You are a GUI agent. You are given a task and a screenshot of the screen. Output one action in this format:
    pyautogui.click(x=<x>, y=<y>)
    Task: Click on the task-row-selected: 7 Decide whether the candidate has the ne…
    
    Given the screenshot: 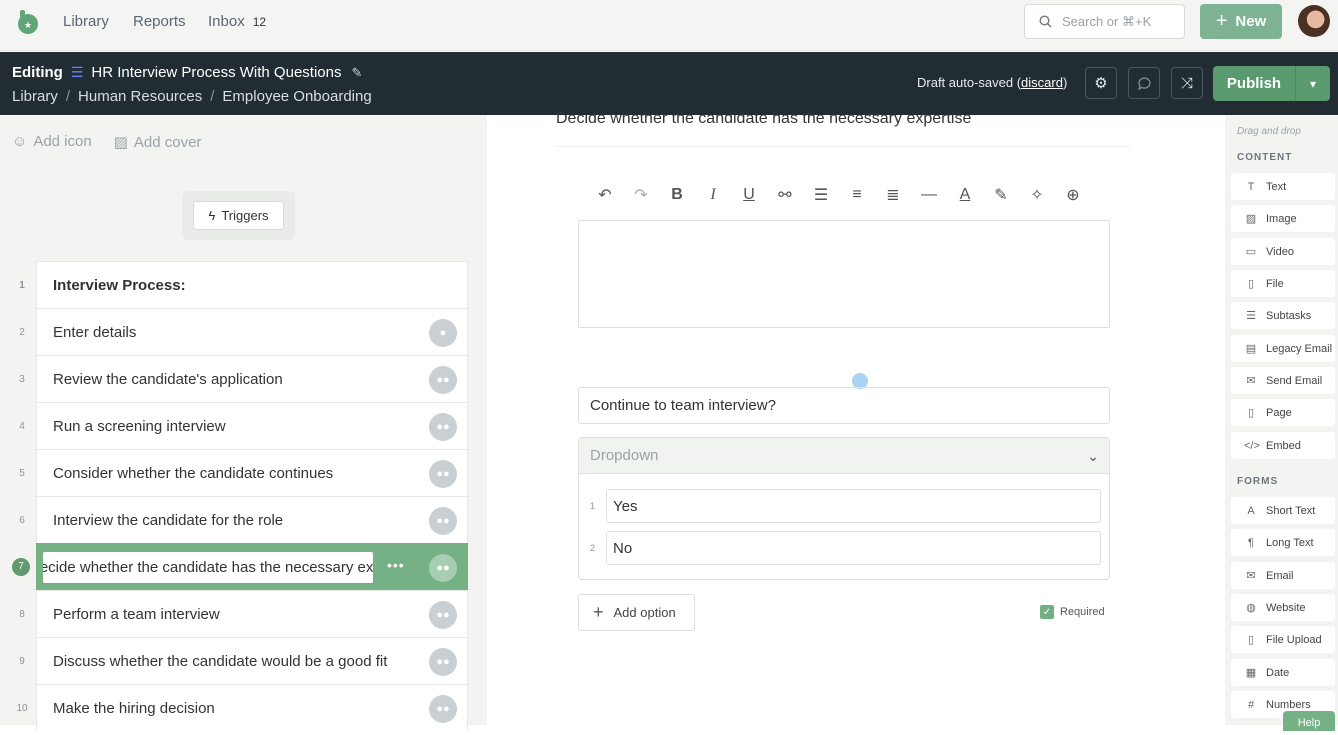 What is the action you would take?
    pyautogui.click(x=240, y=566)
    